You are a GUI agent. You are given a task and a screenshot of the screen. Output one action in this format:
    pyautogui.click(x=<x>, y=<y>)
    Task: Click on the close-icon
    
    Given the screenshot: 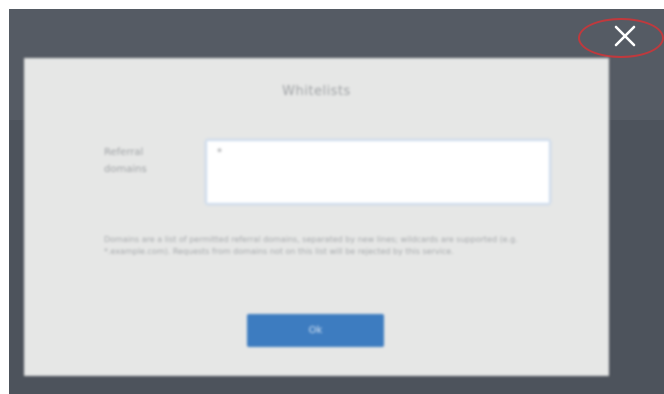 What is the action you would take?
    pyautogui.click(x=625, y=36)
    